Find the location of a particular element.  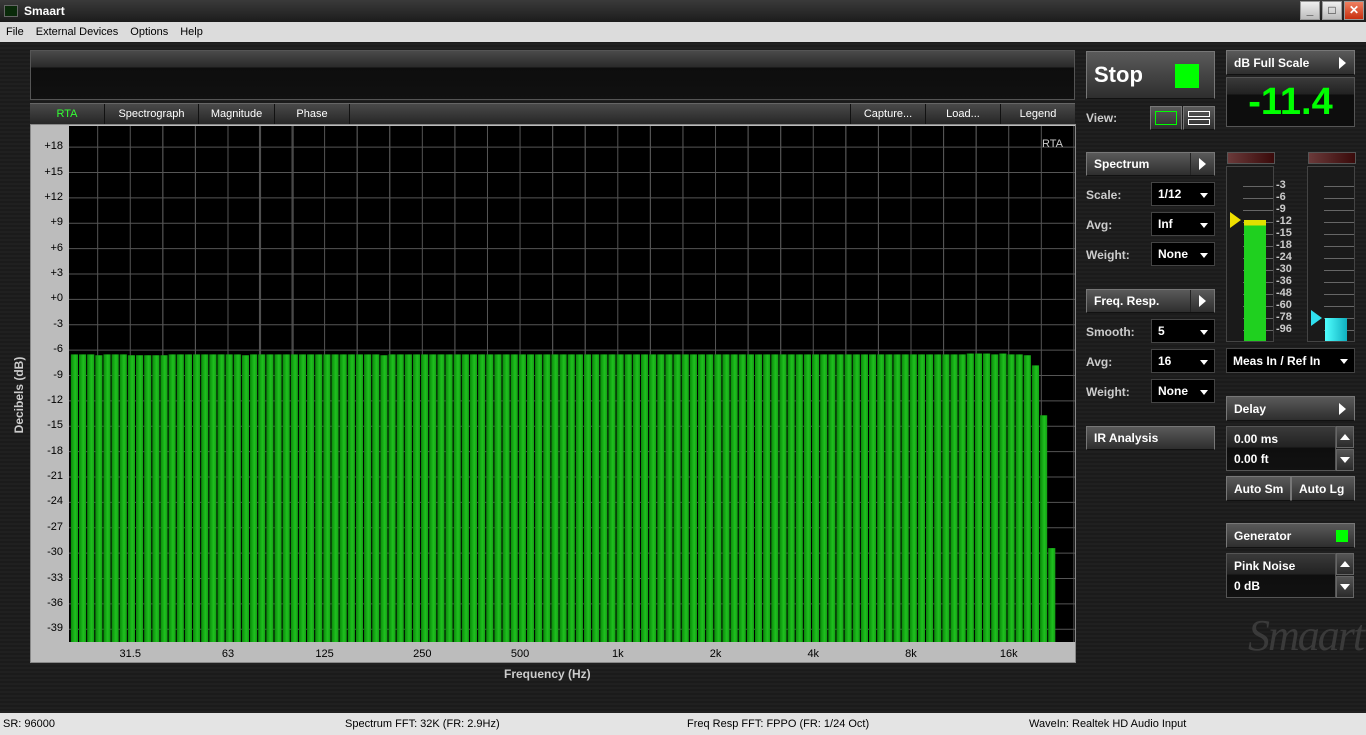

smooth-select: 5 is located at coordinates (1183, 331).